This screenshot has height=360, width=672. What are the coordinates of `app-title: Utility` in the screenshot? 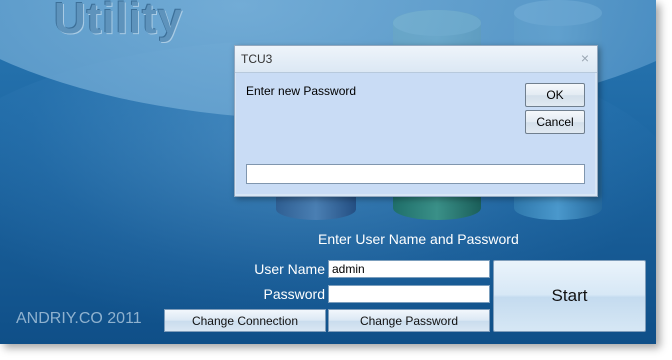 It's located at (119, 21).